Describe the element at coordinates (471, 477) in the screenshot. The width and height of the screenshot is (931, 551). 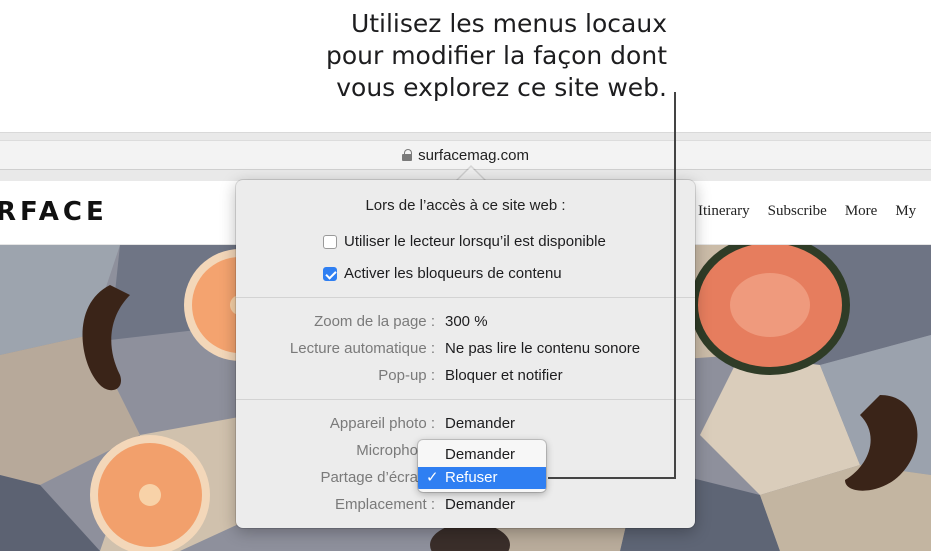
I see `menu-option-label: Refuser` at that location.